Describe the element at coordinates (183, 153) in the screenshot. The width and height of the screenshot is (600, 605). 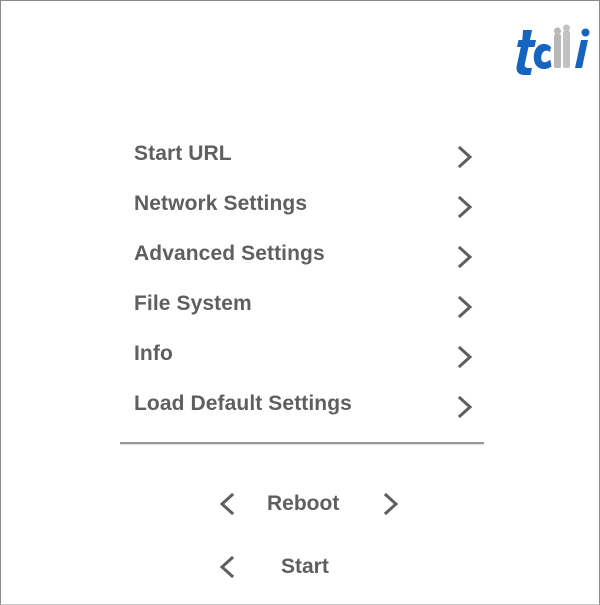
I see `menu-item-label: Start URL` at that location.